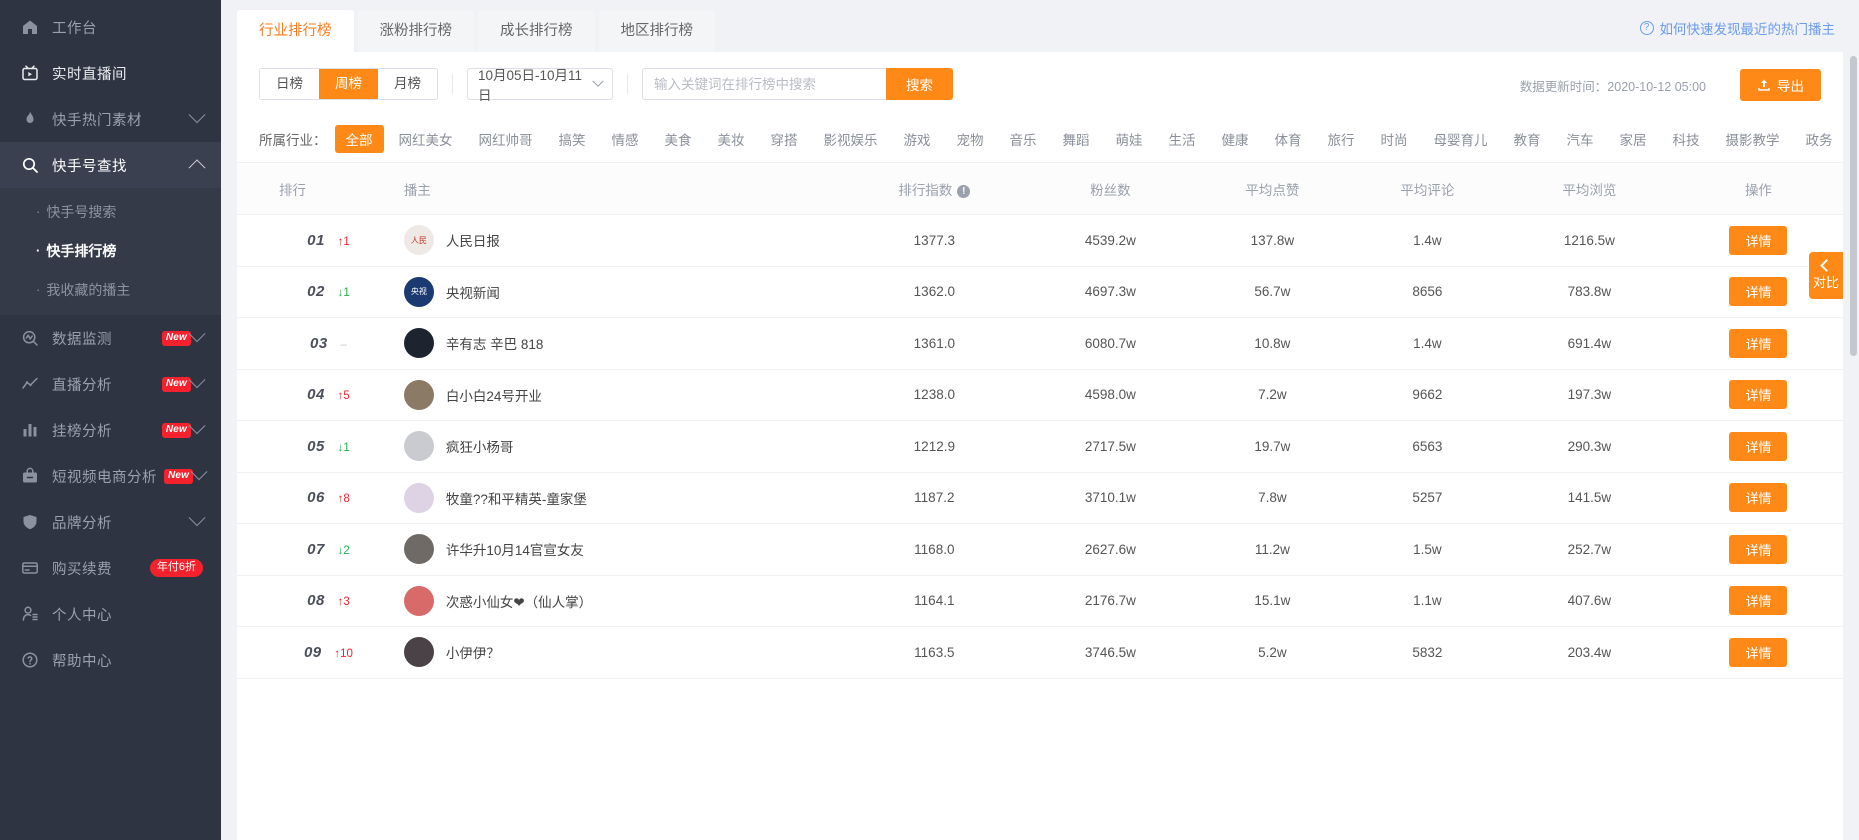  Describe the element at coordinates (851, 139) in the screenshot. I see `industry-tag-8: 影视娱乐` at that location.